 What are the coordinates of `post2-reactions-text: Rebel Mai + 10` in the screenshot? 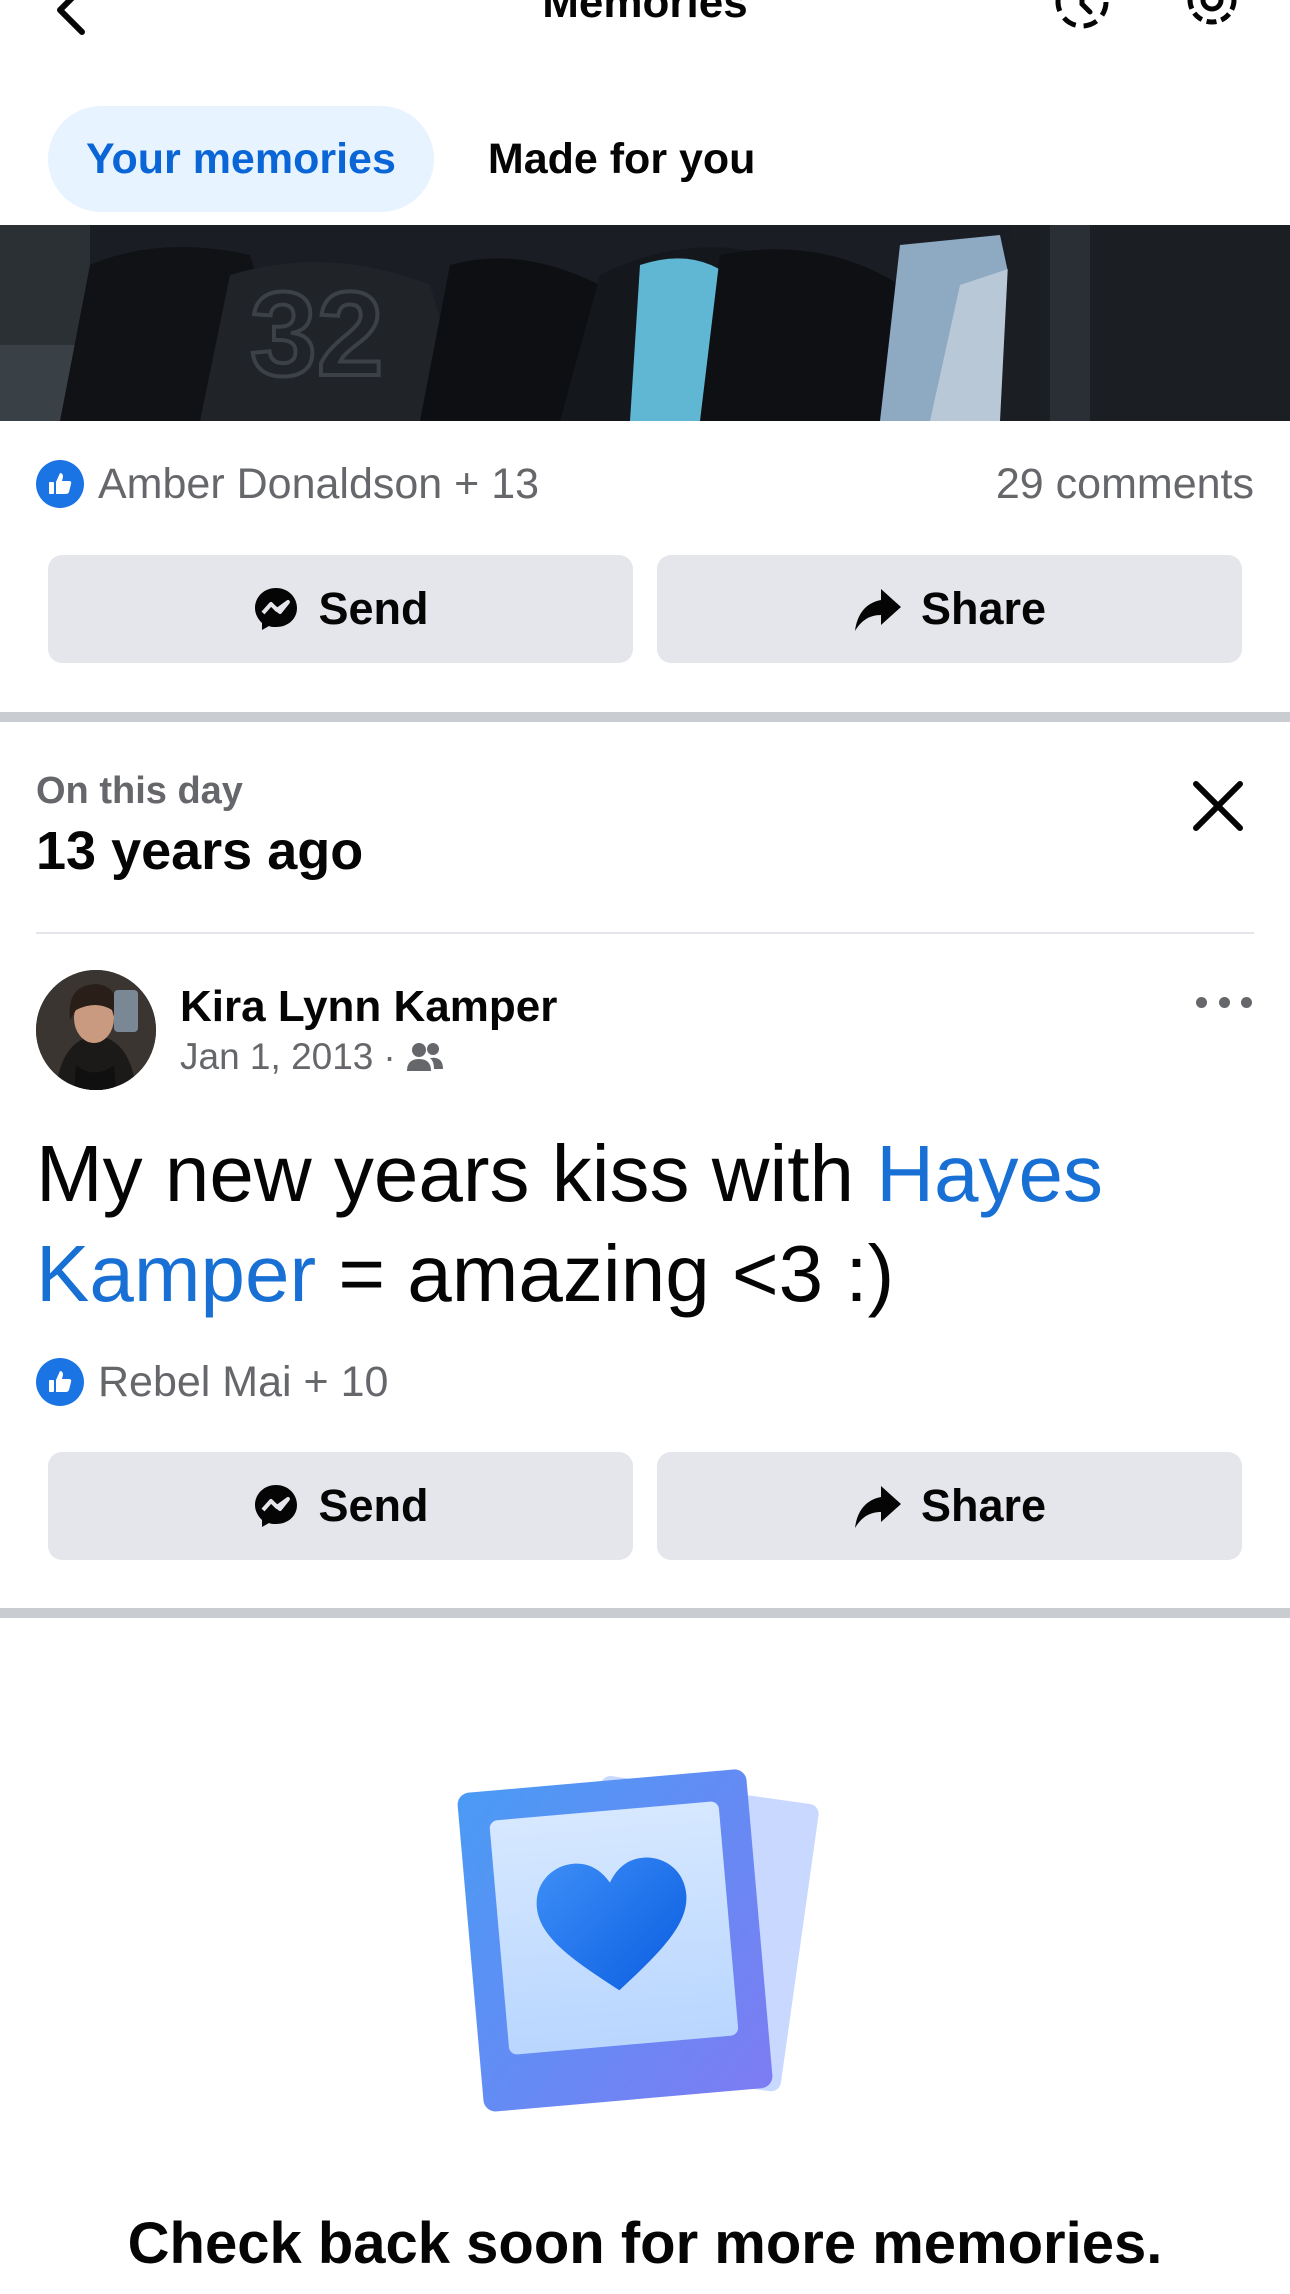 It's located at (243, 1381).